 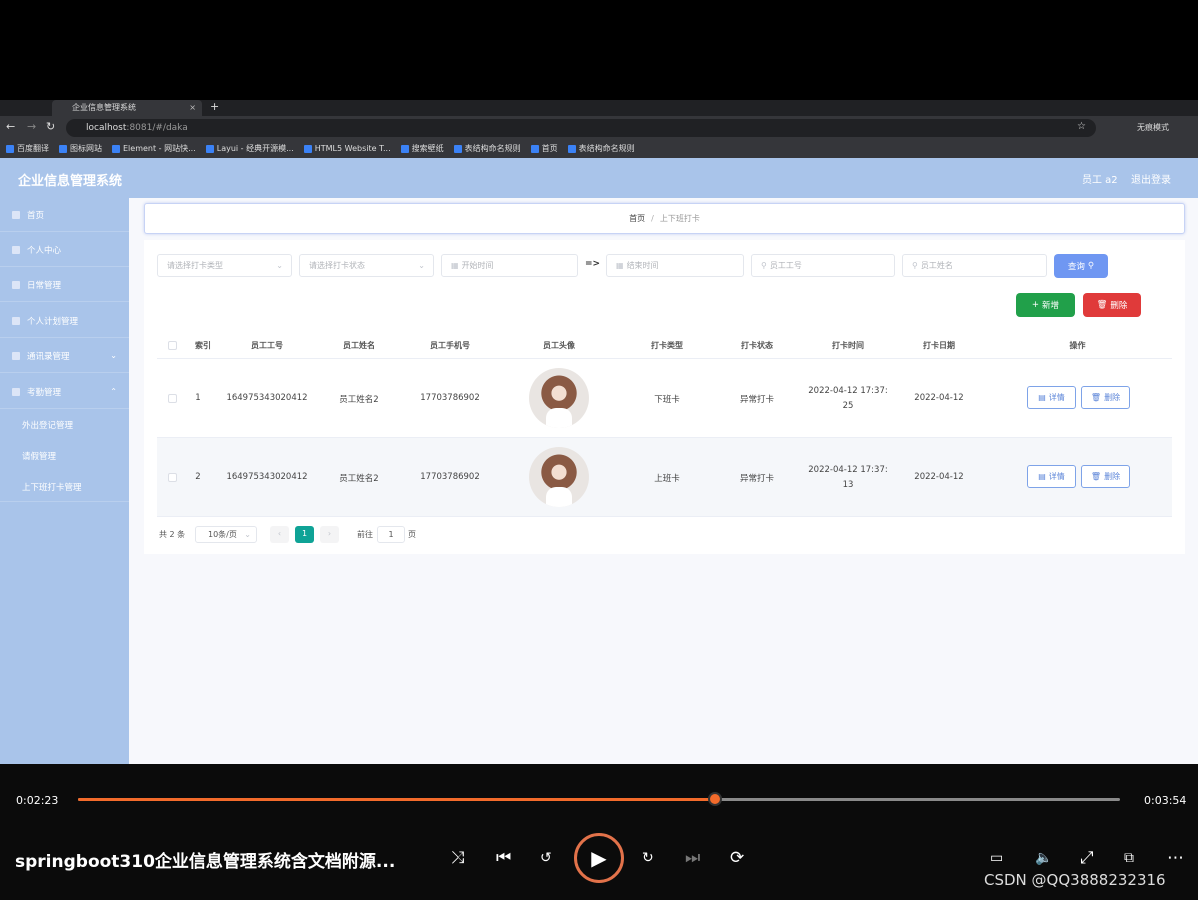 What do you see at coordinates (10, 126) in the screenshot?
I see `back-icon: ←` at bounding box center [10, 126].